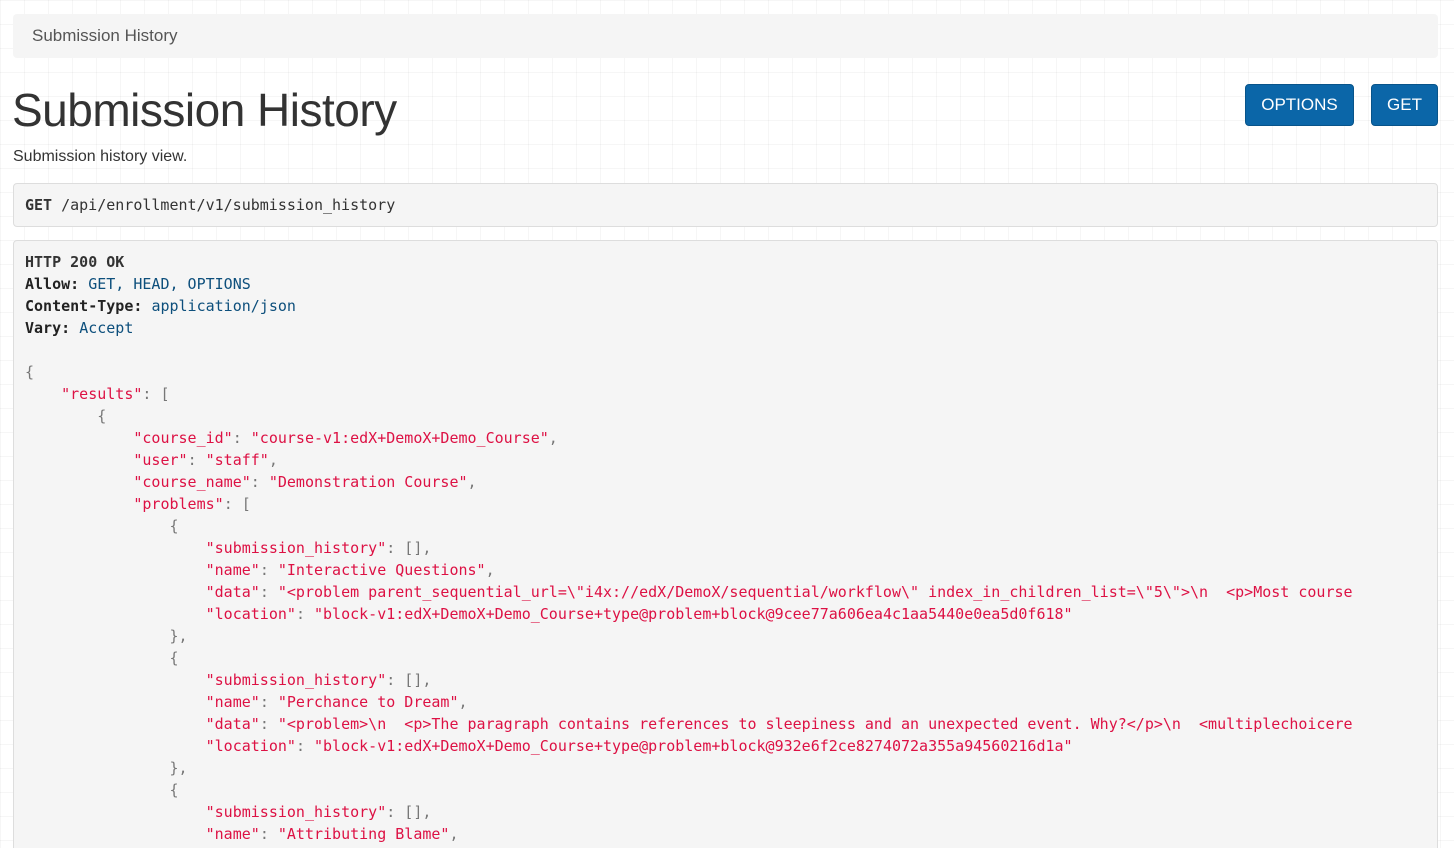 The width and height of the screenshot is (1454, 848). I want to click on header-value: application/json, so click(223, 306).